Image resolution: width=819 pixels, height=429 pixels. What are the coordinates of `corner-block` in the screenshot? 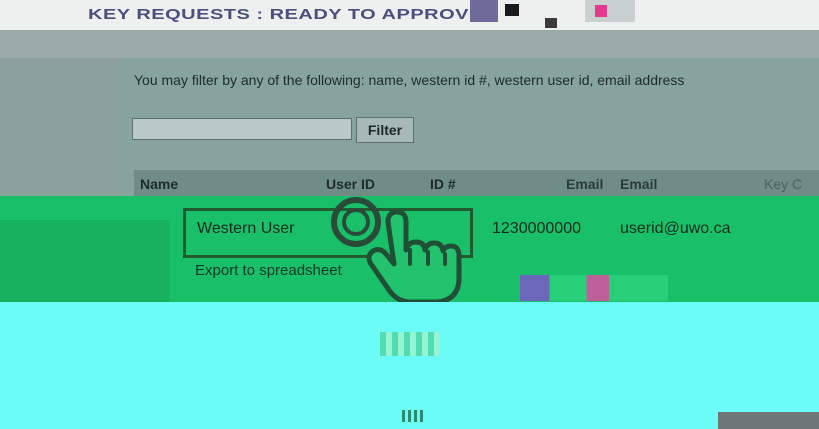 It's located at (768, 420).